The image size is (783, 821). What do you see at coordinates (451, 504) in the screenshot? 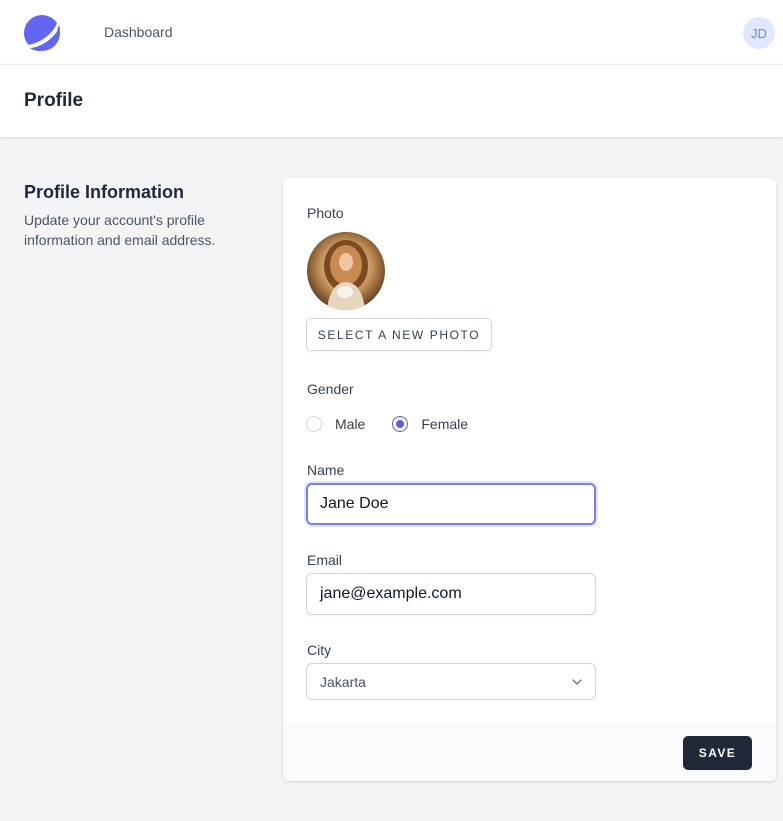
I see `name-input: Jane Doe` at bounding box center [451, 504].